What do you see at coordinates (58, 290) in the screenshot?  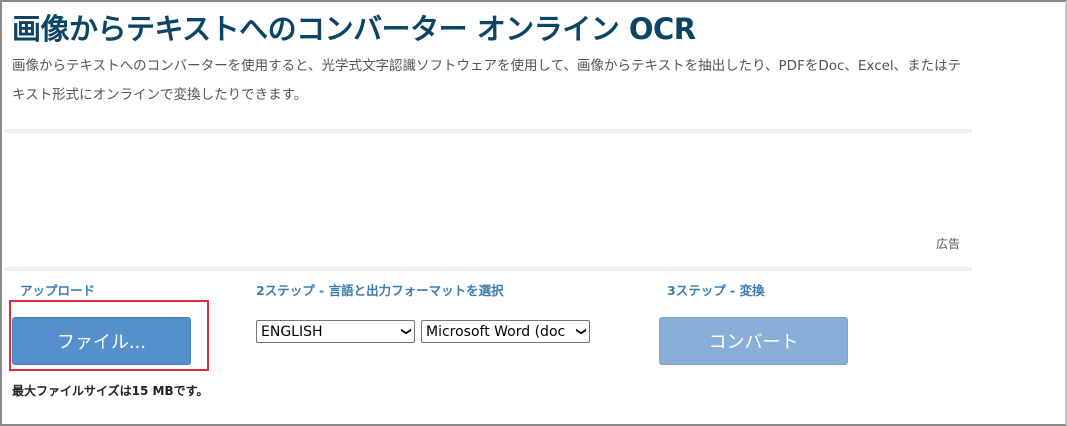 I see `step1-heading: アップロード` at bounding box center [58, 290].